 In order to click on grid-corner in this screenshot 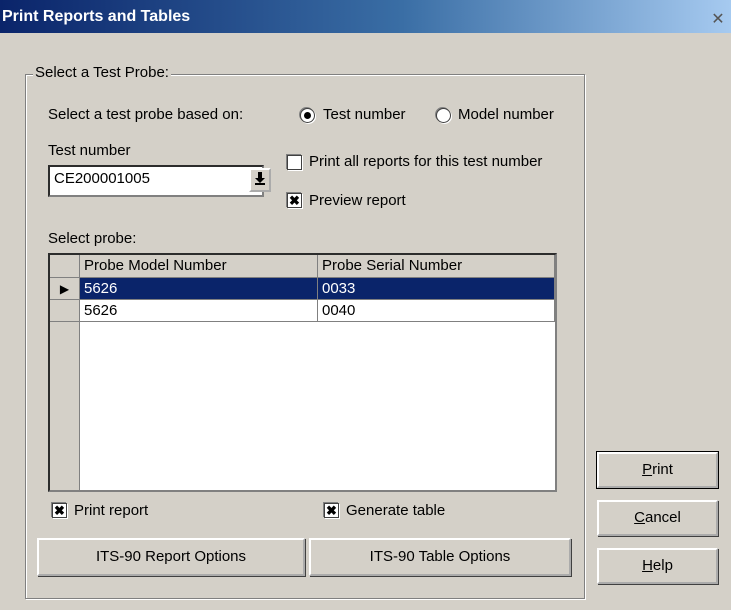, I will do `click(65, 266)`.